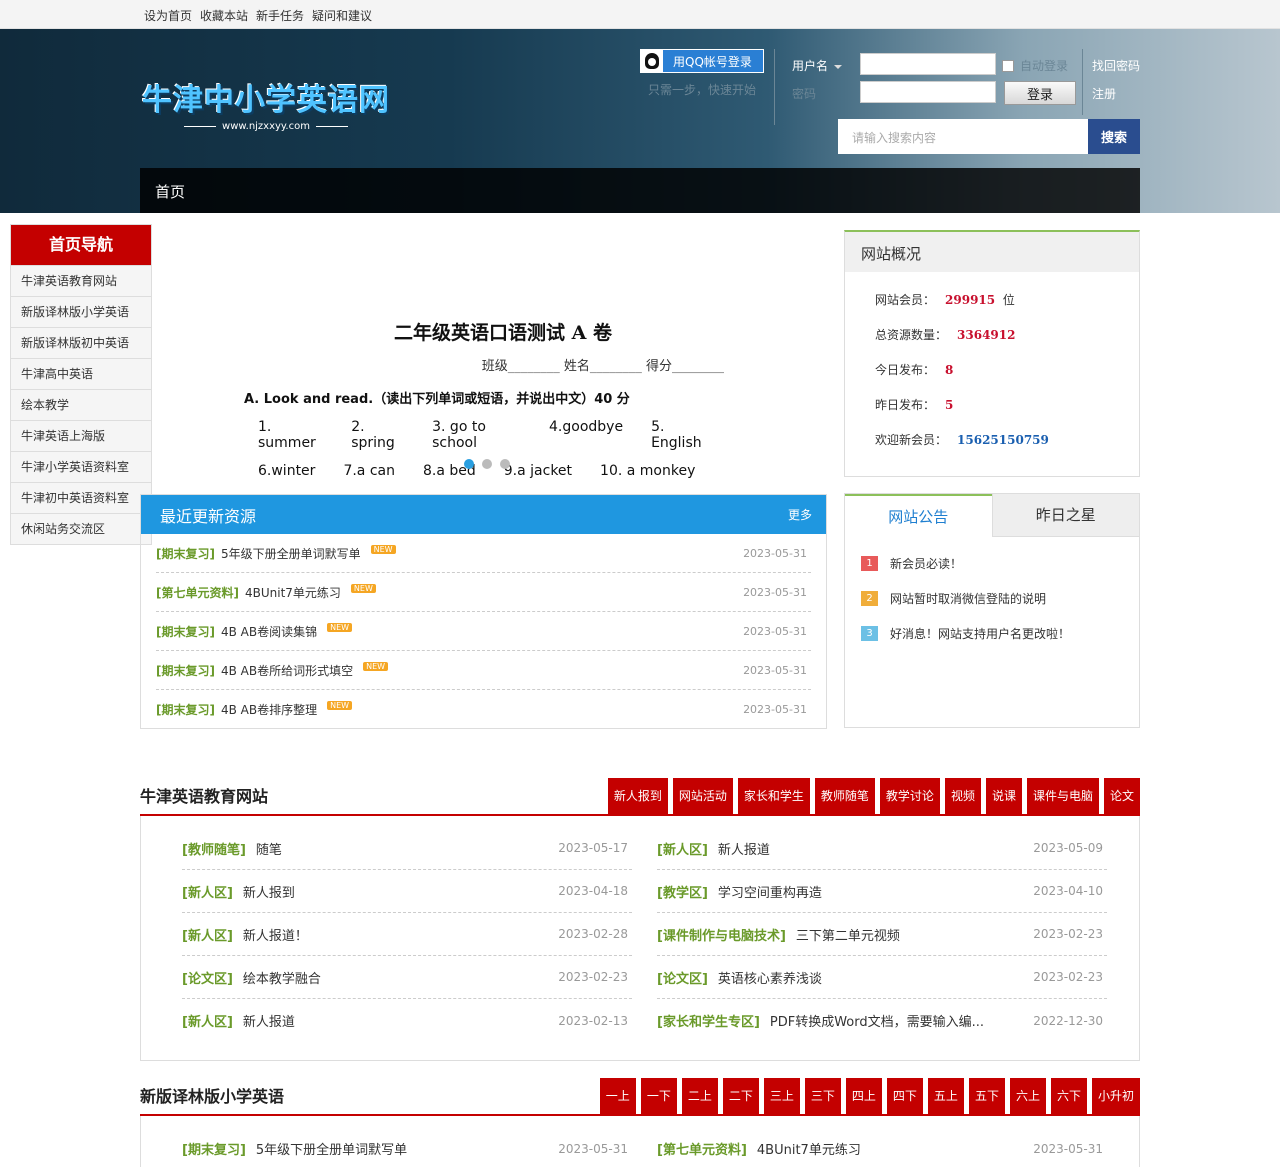  What do you see at coordinates (773, 796) in the screenshot?
I see `section-tab: 家长和学生` at bounding box center [773, 796].